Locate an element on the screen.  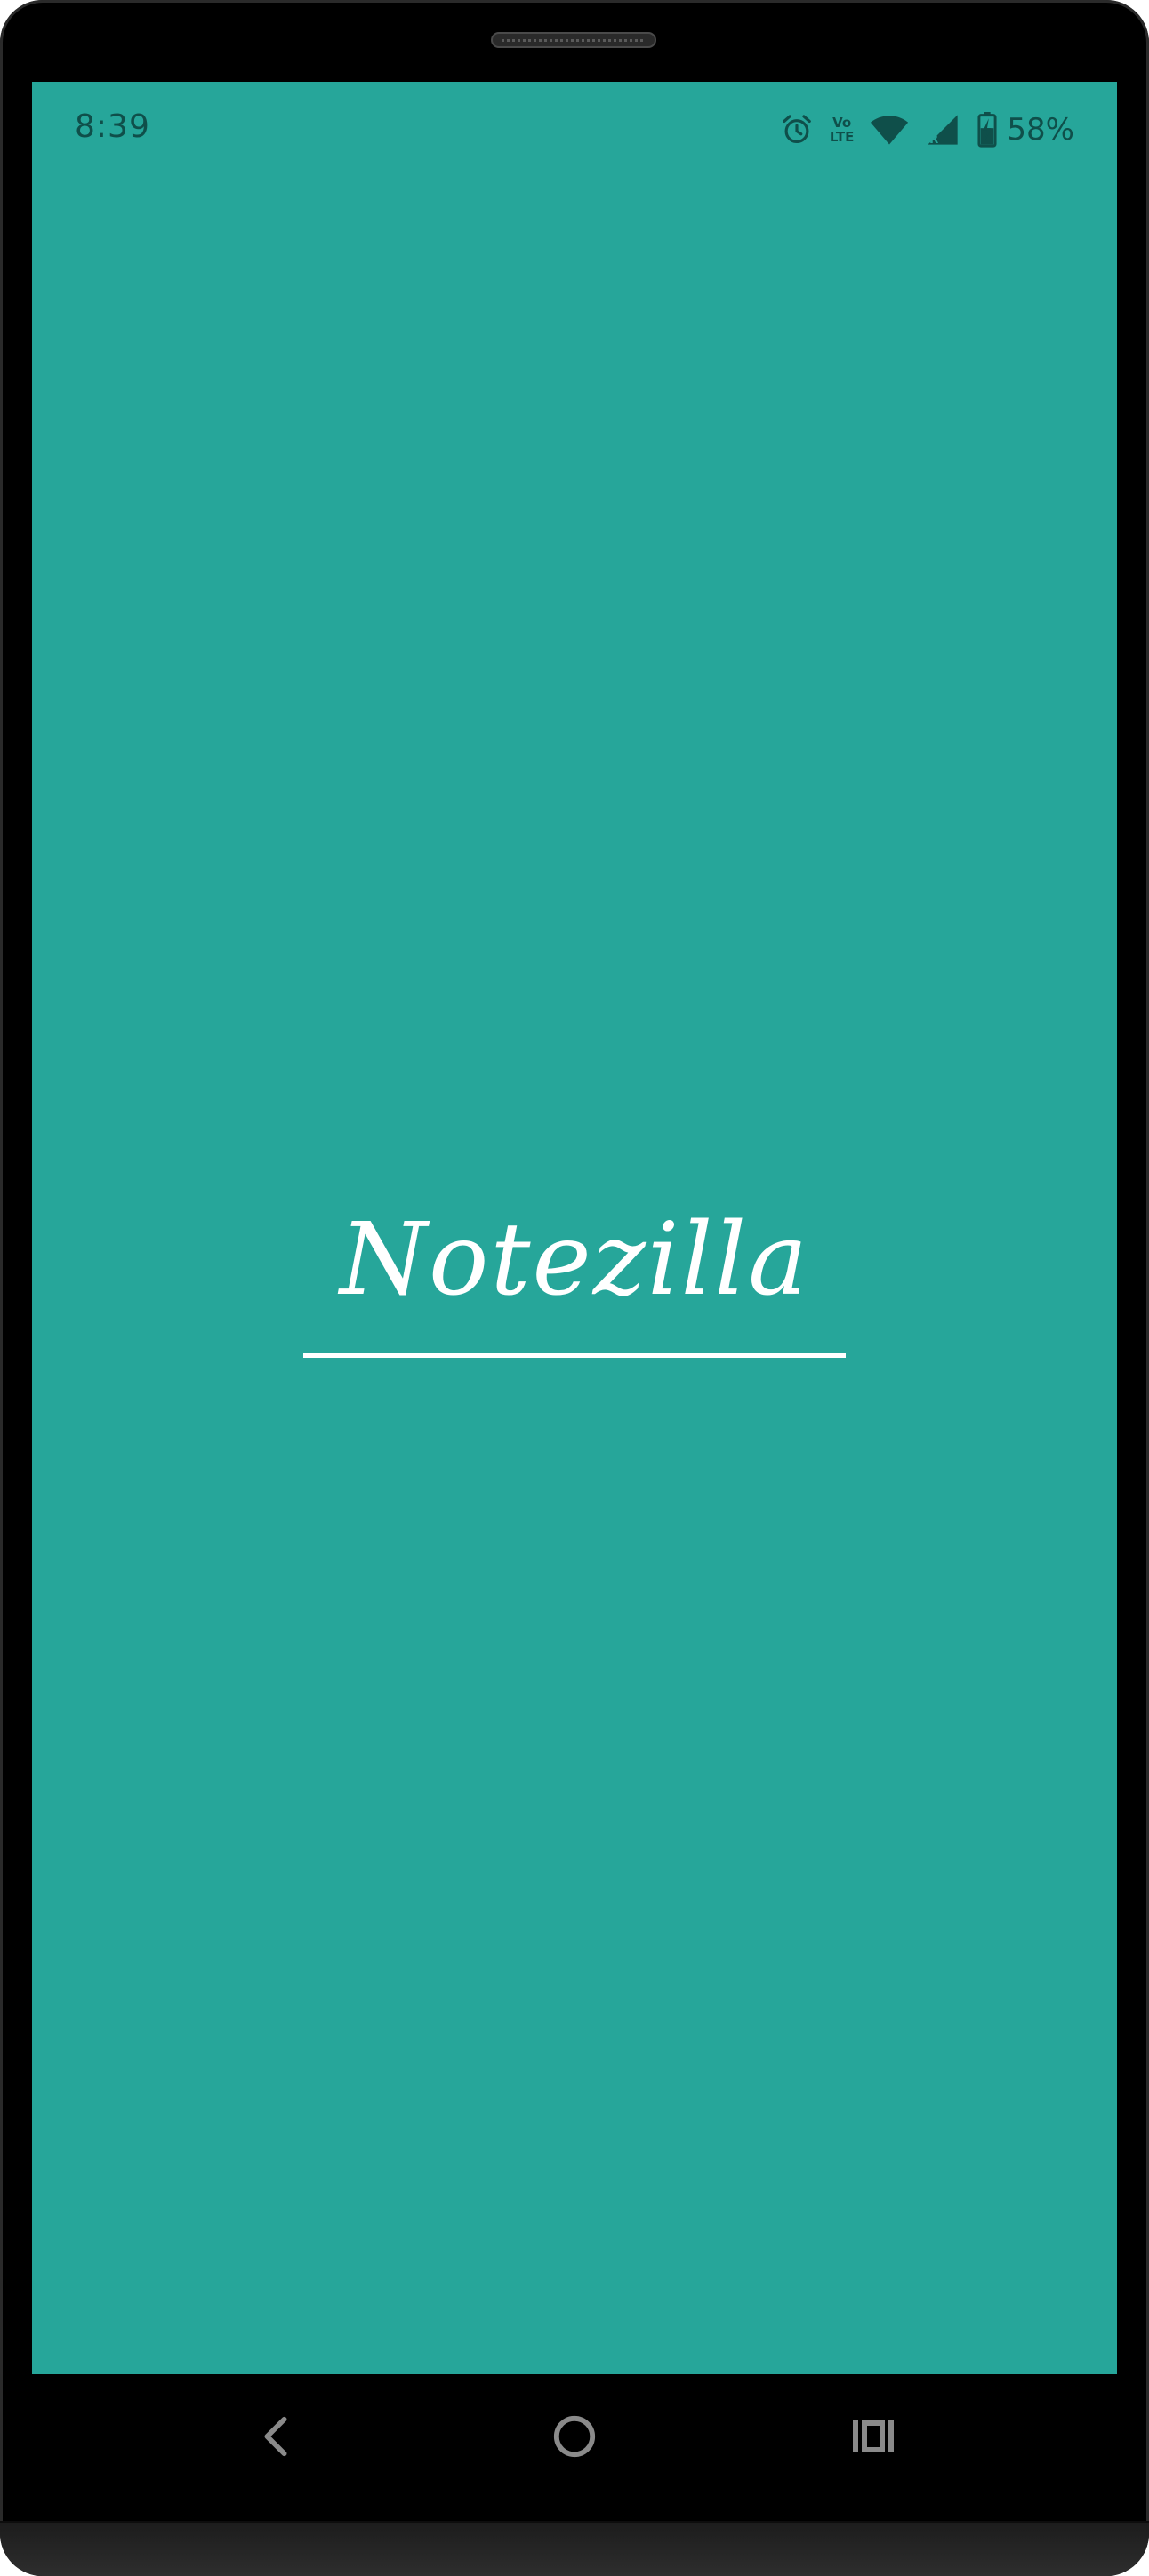
back-icon is located at coordinates (275, 2436).